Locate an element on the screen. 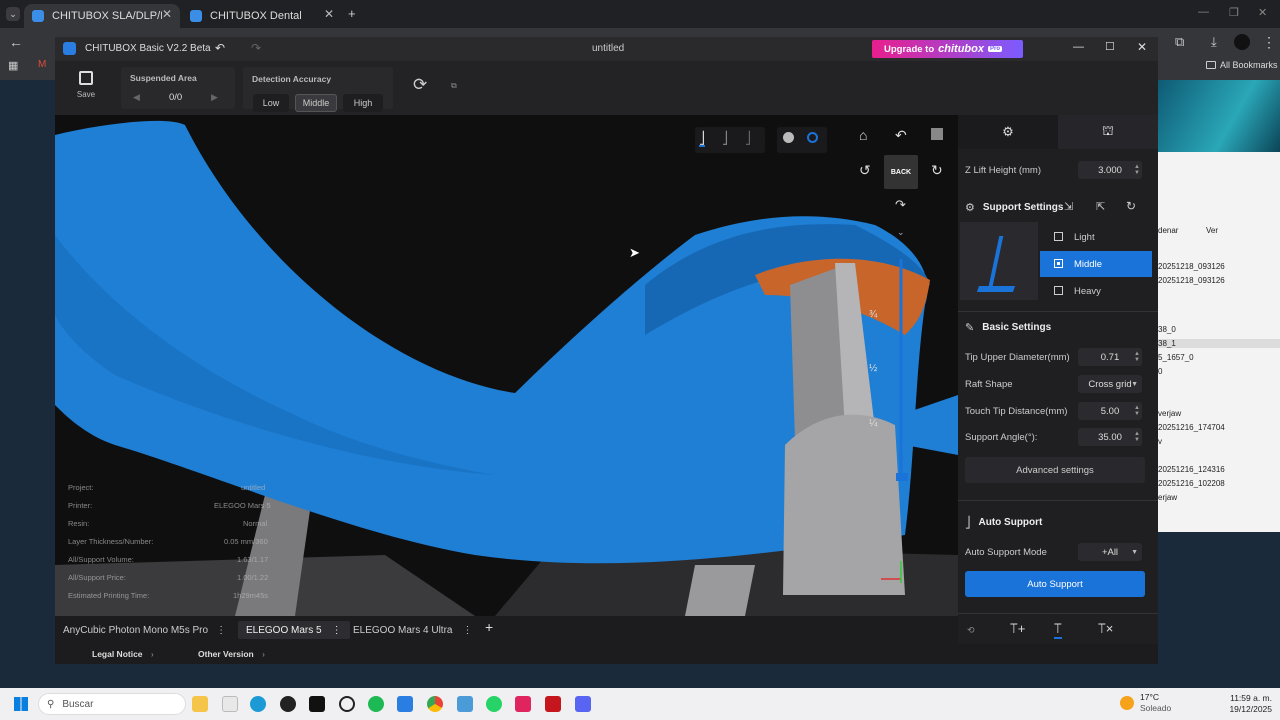  list-item: 0 is located at coordinates (1160, 371).